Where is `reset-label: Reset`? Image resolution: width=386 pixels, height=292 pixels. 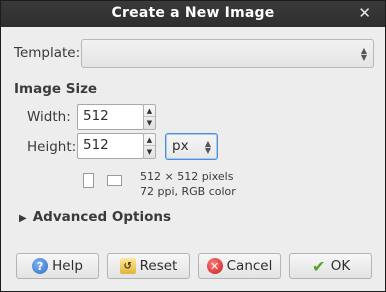
reset-label: Reset is located at coordinates (158, 266).